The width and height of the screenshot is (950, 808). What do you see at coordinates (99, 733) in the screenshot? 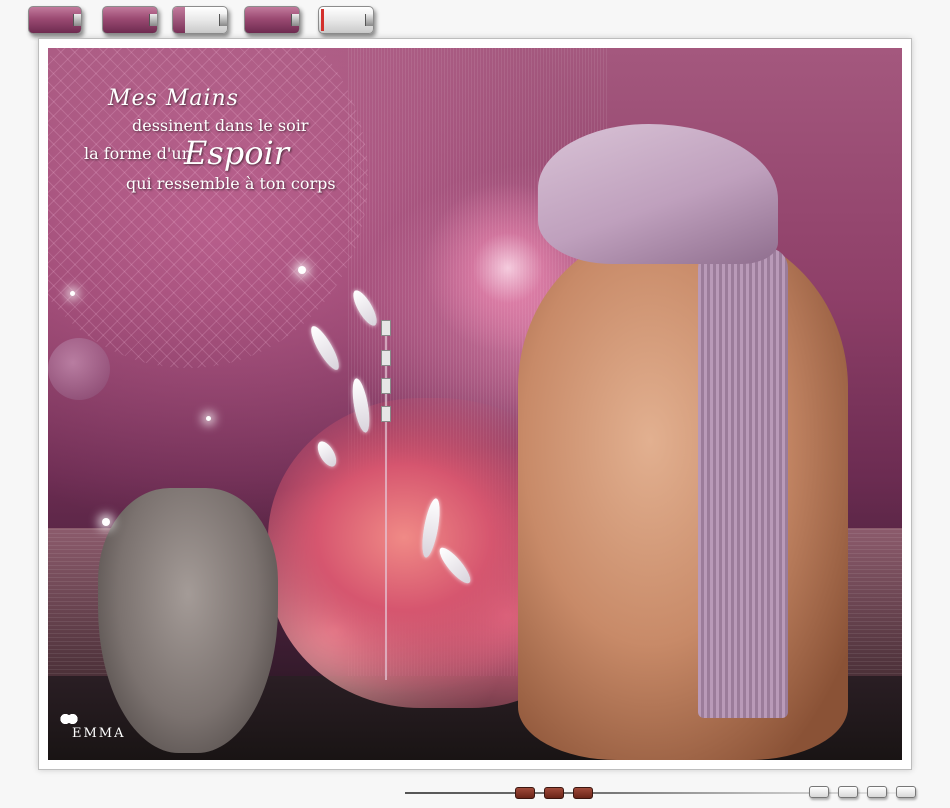
I see `signature-text: EMMA` at bounding box center [99, 733].